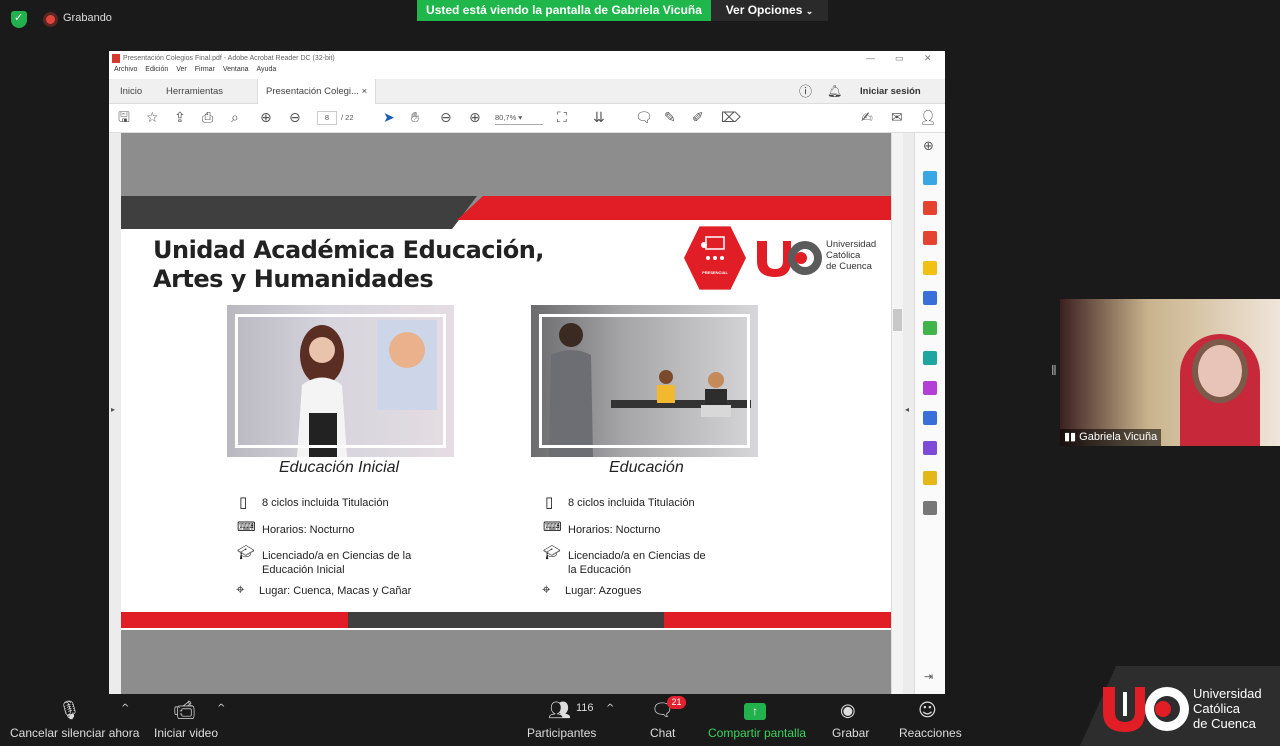 The image size is (1280, 746). I want to click on left-panel-toggle-icon: ▸, so click(113, 409).